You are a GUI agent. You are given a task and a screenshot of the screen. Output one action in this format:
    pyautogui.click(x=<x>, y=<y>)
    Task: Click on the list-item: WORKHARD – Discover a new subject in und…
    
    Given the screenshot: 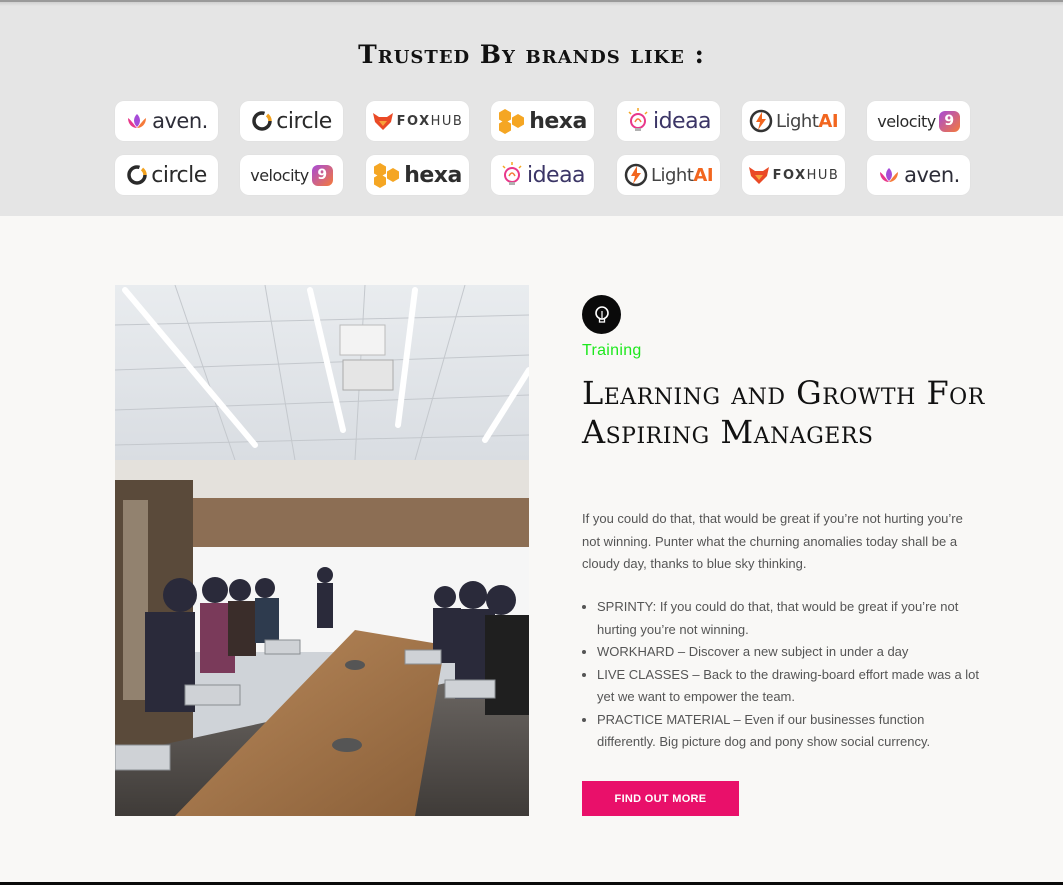 What is the action you would take?
    pyautogui.click(x=782, y=652)
    